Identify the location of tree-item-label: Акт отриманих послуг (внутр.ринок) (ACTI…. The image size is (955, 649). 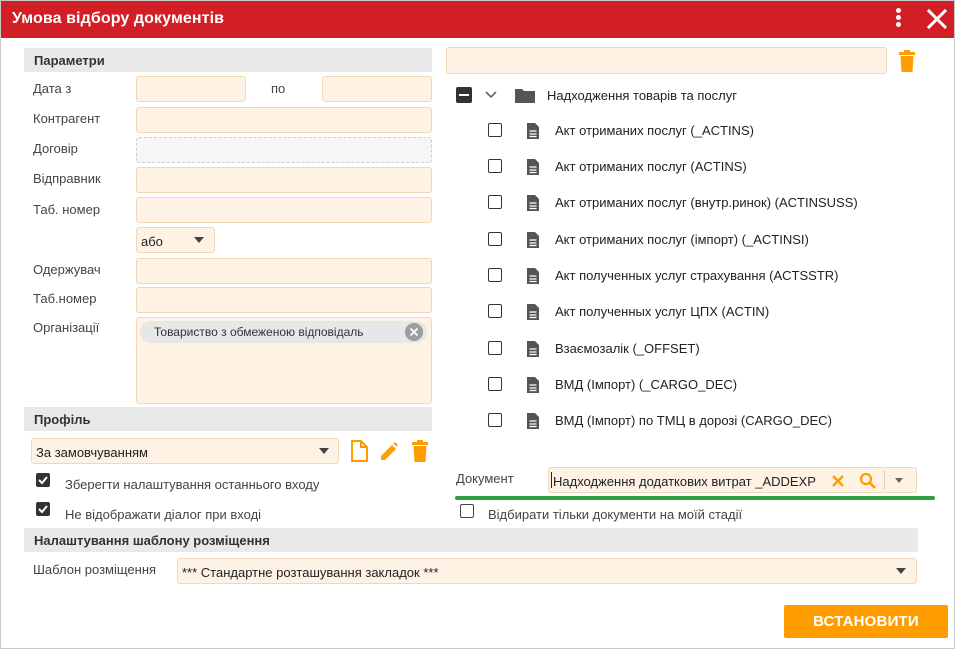
(706, 202).